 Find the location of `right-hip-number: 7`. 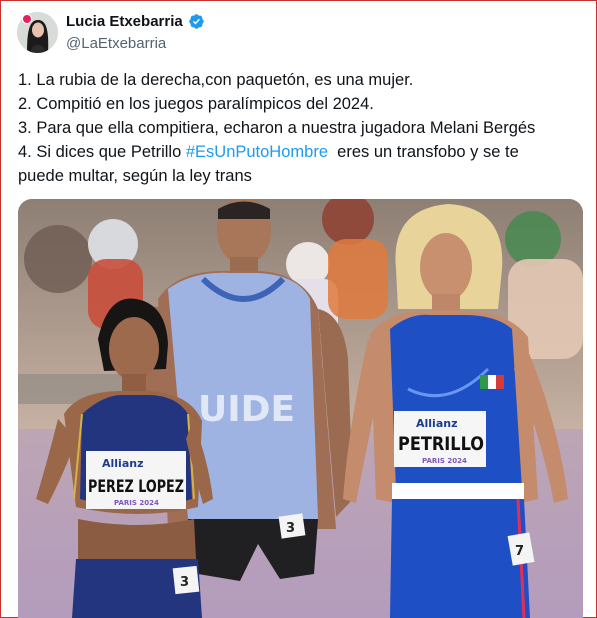

right-hip-number: 7 is located at coordinates (519, 551).